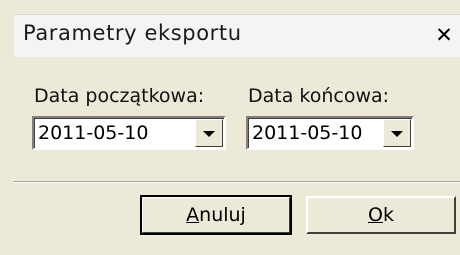  Describe the element at coordinates (319, 96) in the screenshot. I see `end-date-label: Data końcowa:` at that location.